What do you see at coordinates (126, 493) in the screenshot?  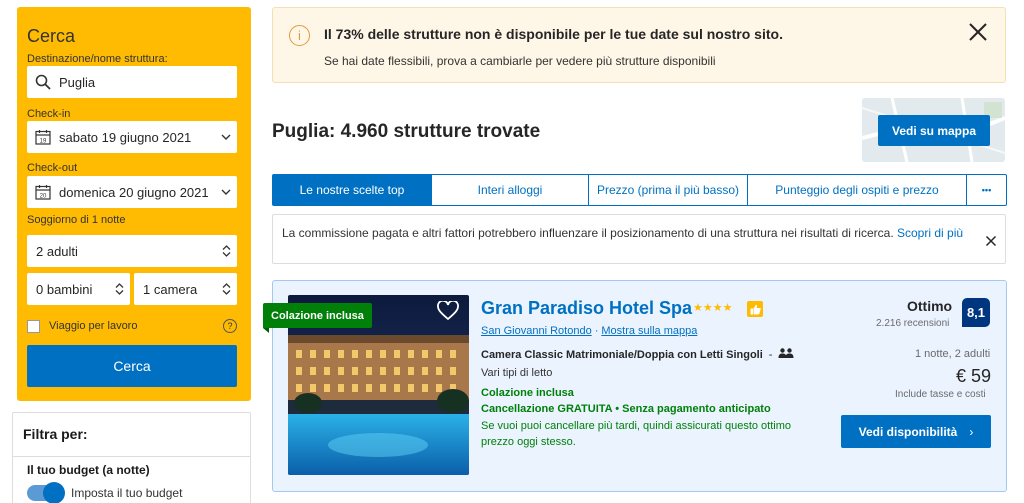 I see `budget-toggle-label: Imposta il tuo budget` at bounding box center [126, 493].